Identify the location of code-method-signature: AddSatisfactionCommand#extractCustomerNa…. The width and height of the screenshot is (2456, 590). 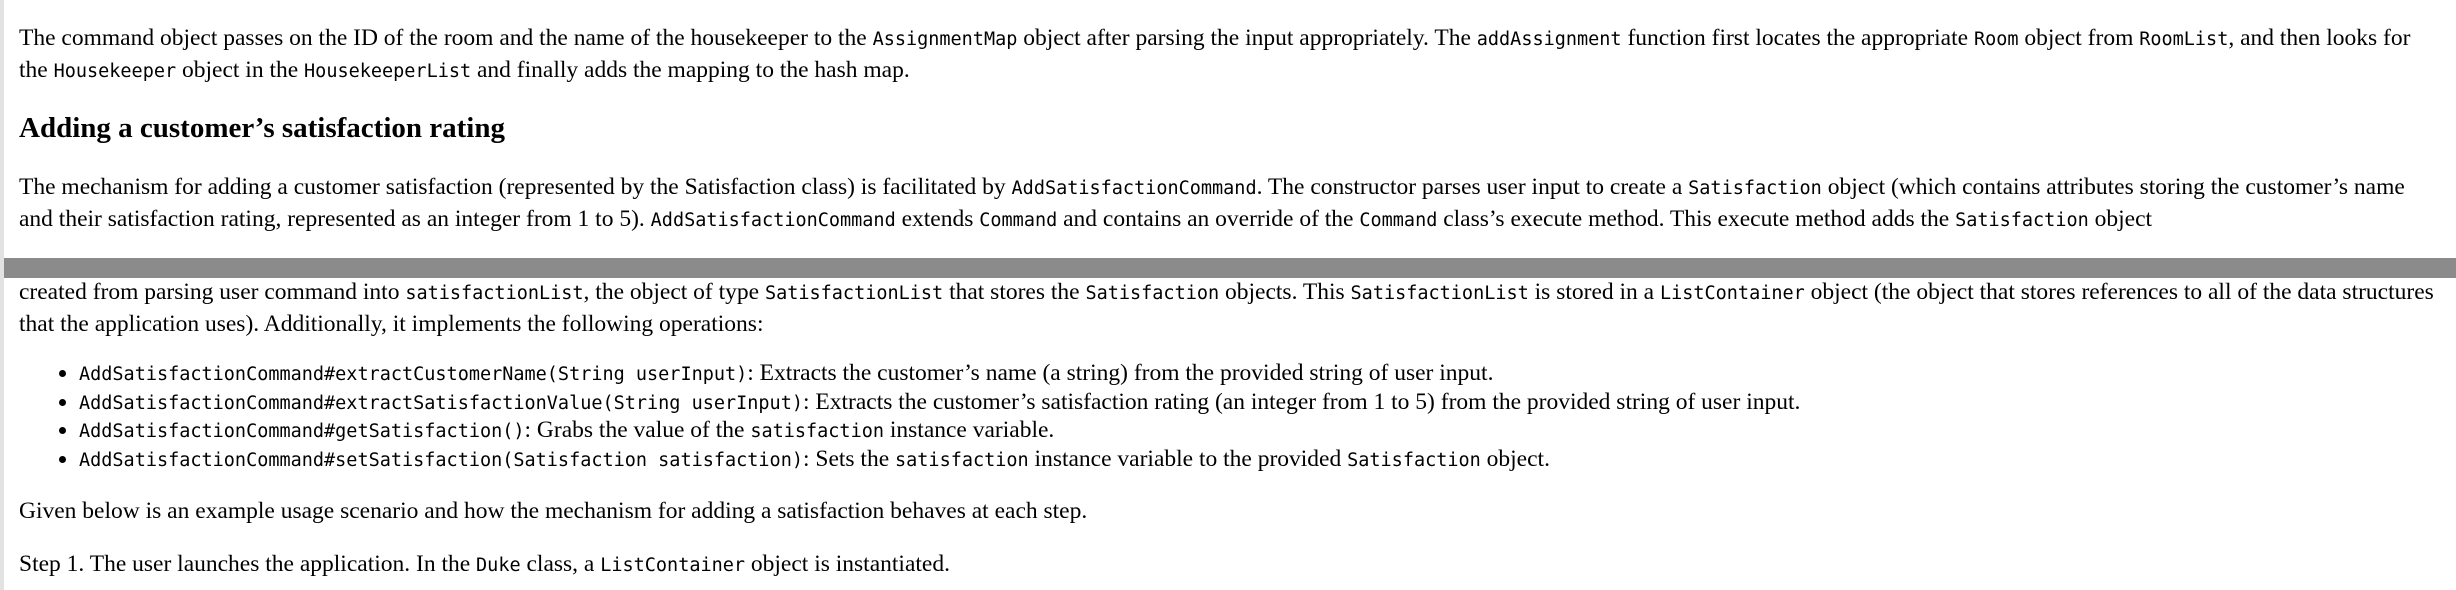
(413, 374).